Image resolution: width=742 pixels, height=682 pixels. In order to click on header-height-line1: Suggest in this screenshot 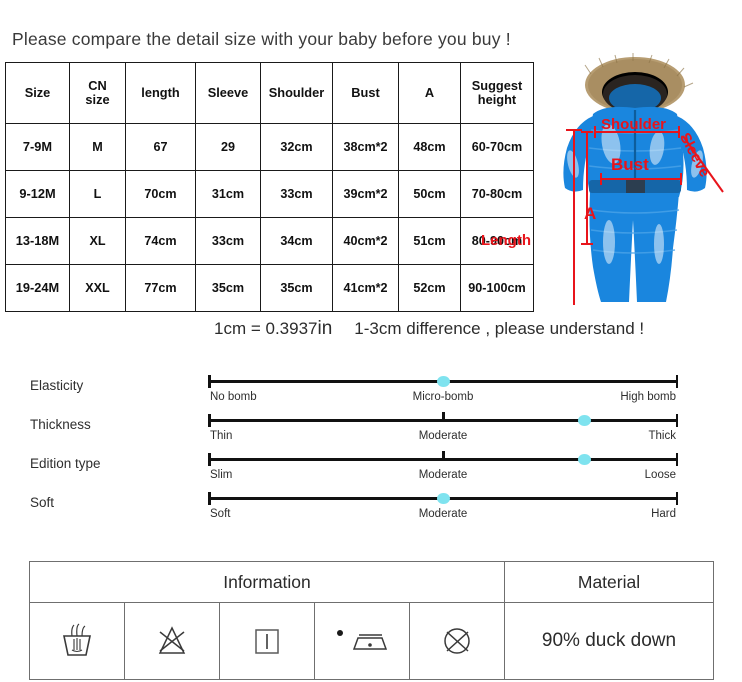, I will do `click(497, 85)`.